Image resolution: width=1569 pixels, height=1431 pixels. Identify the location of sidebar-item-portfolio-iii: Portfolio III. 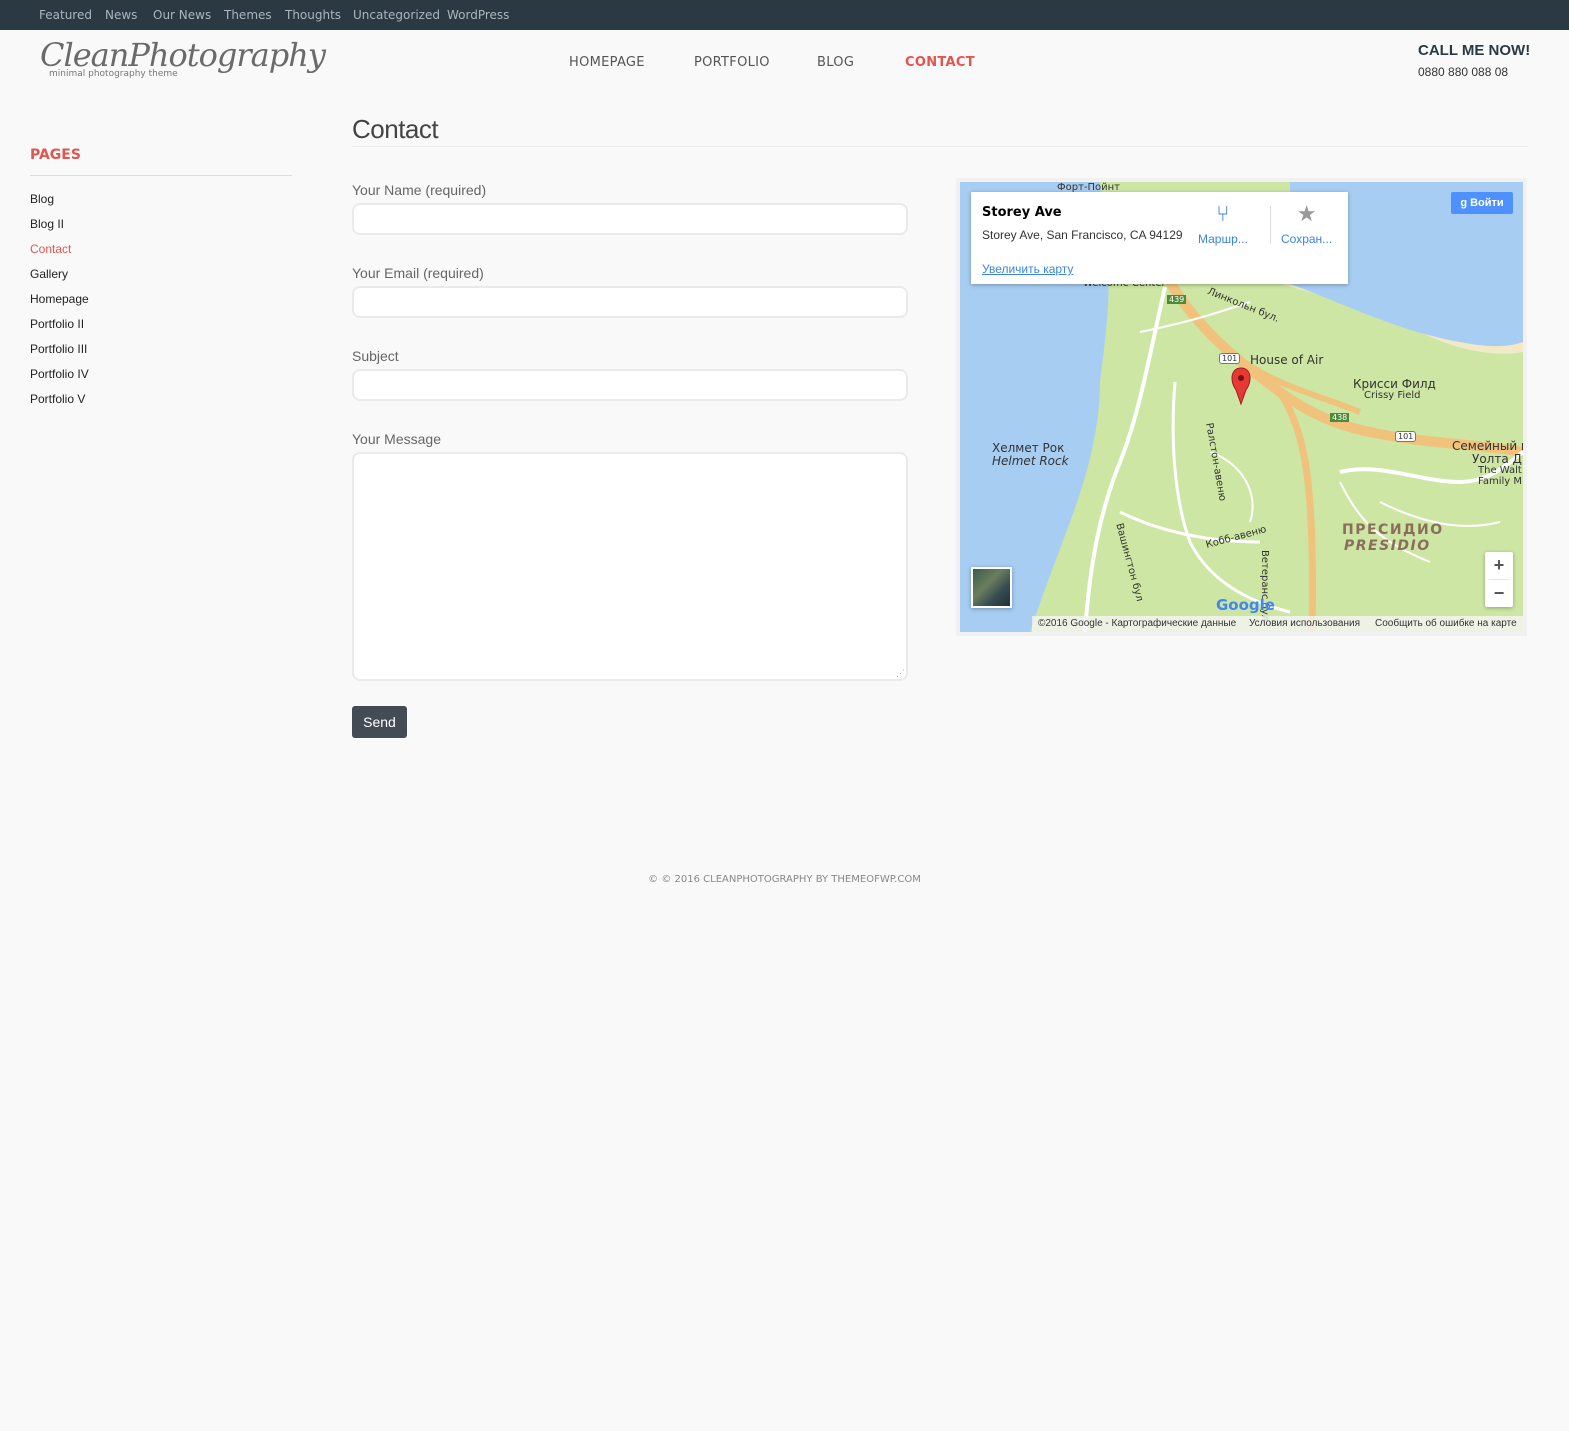
(58, 349).